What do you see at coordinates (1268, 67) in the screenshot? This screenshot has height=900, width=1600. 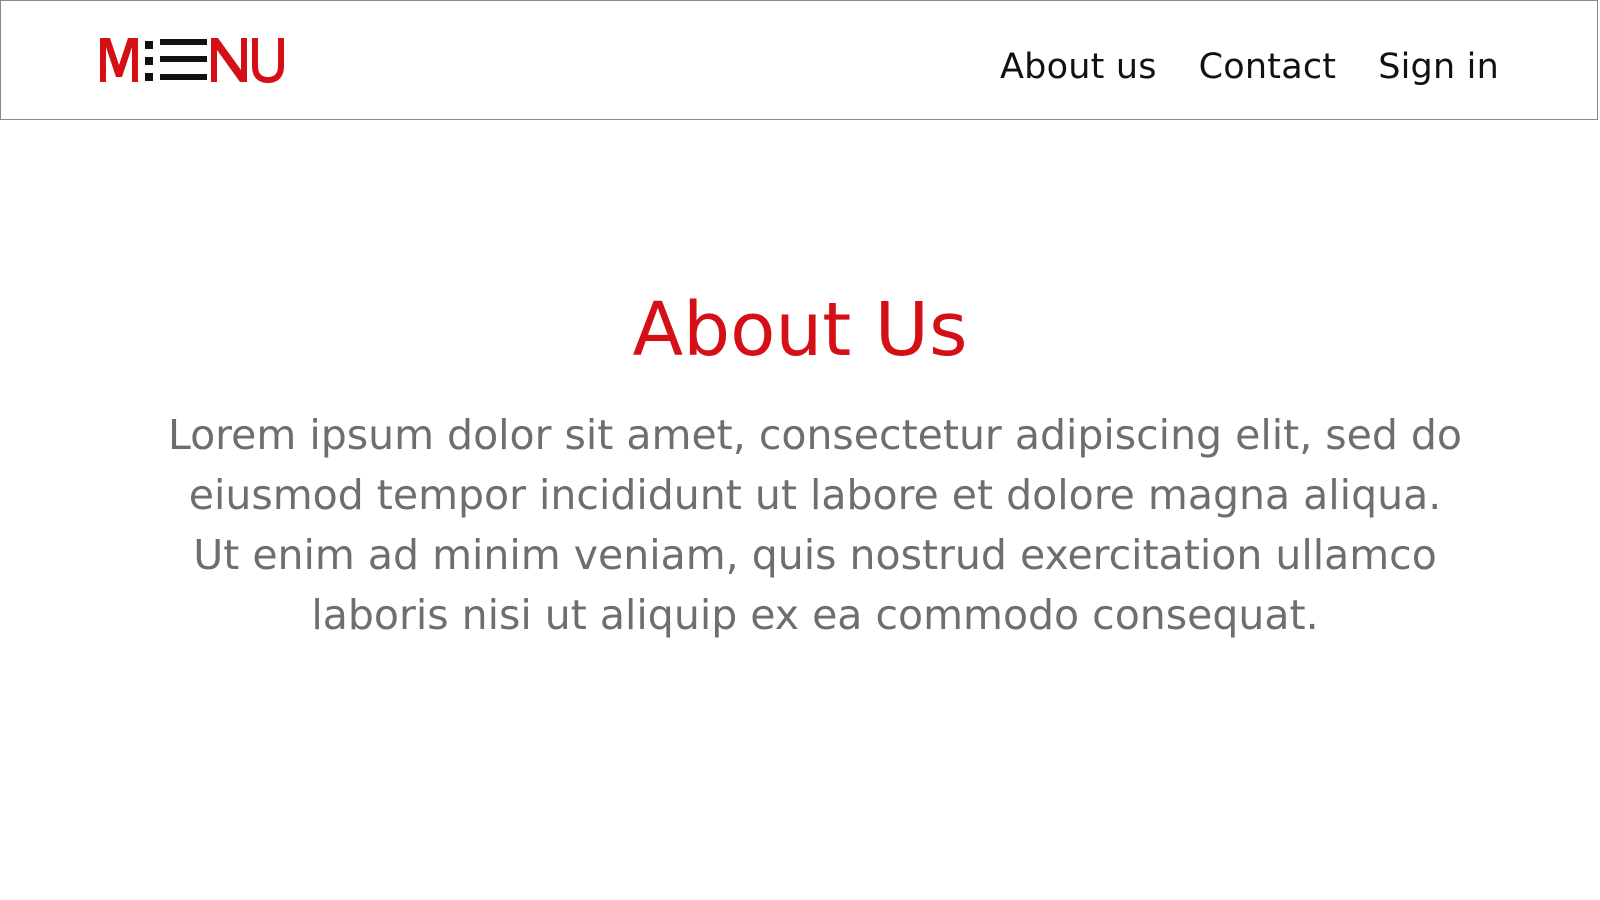 I see `nav-link-contact: Contact` at bounding box center [1268, 67].